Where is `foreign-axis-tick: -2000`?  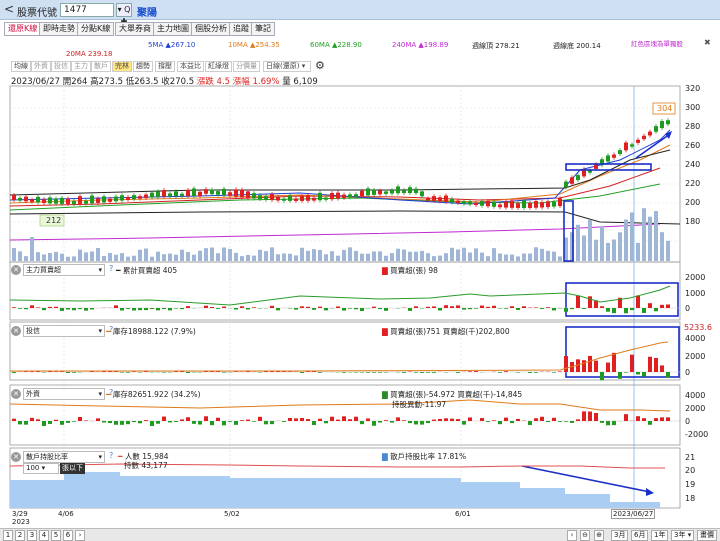
foreign-axis-tick: -2000 is located at coordinates (697, 434).